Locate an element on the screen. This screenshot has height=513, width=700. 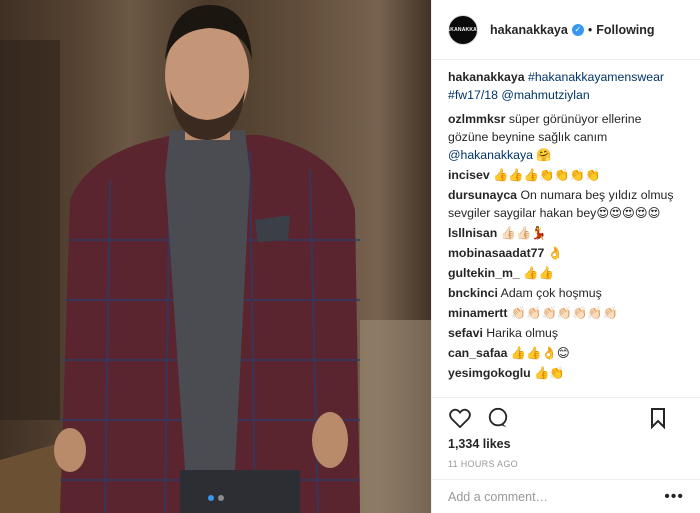
post-timestamp: 11 HOURS AGO is located at coordinates (483, 464).